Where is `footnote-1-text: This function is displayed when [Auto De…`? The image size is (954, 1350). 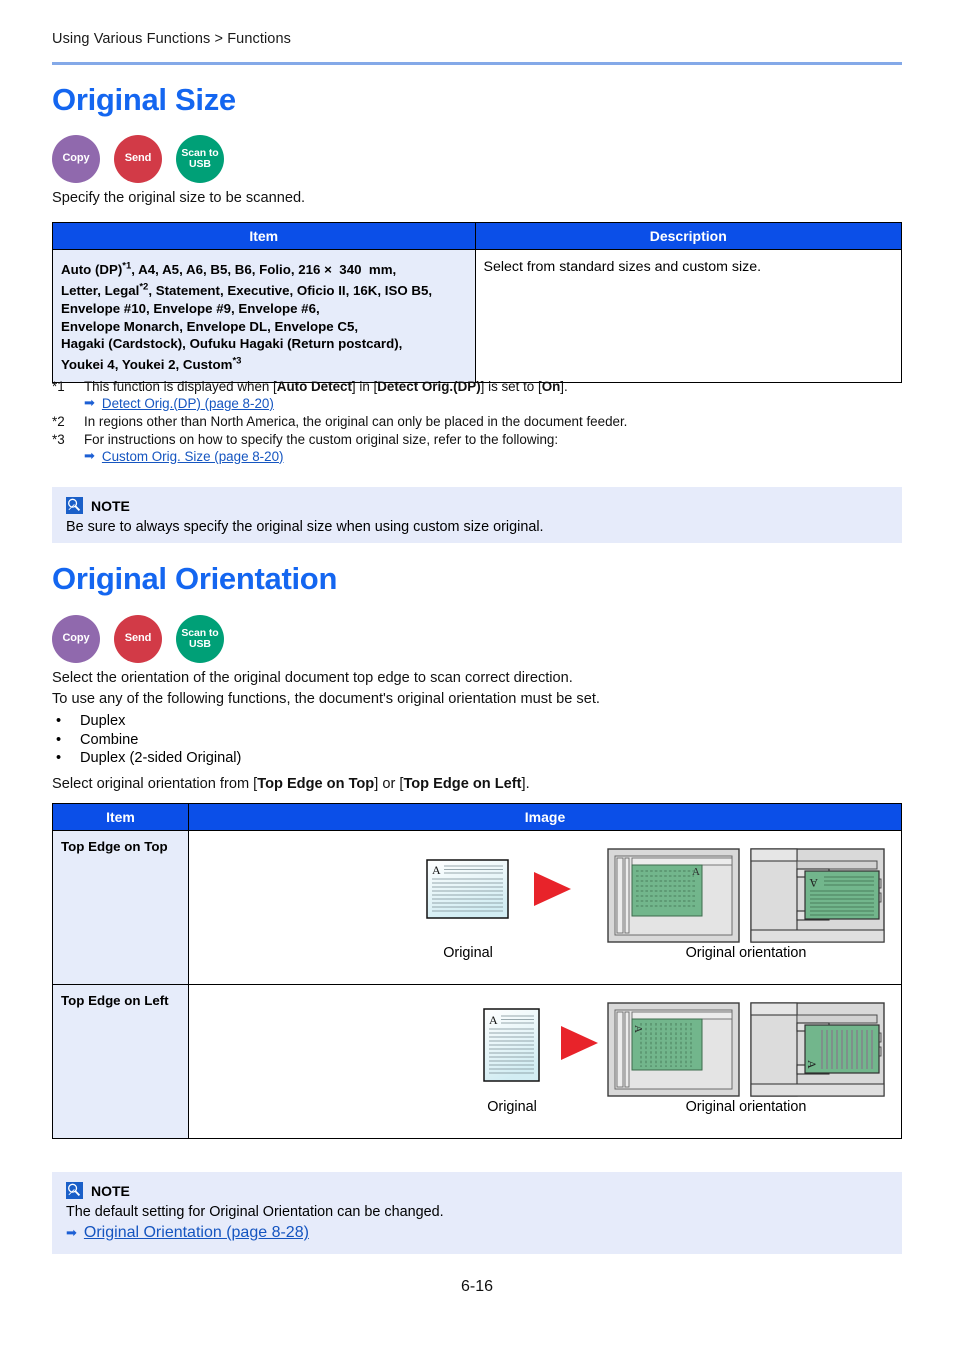 footnote-1-text: This function is displayed when [Auto De… is located at coordinates (326, 386).